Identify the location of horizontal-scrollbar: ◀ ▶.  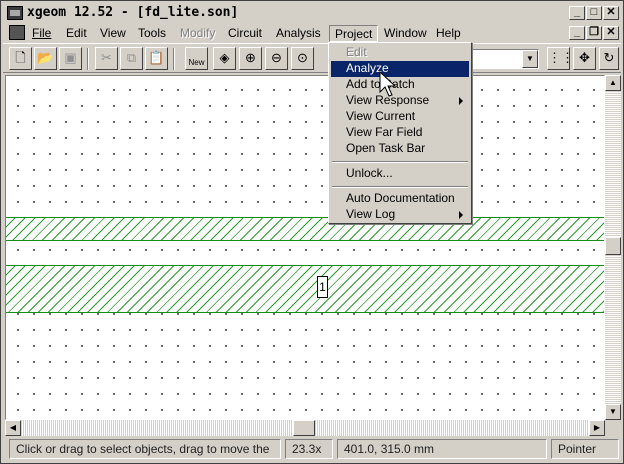
(305, 428).